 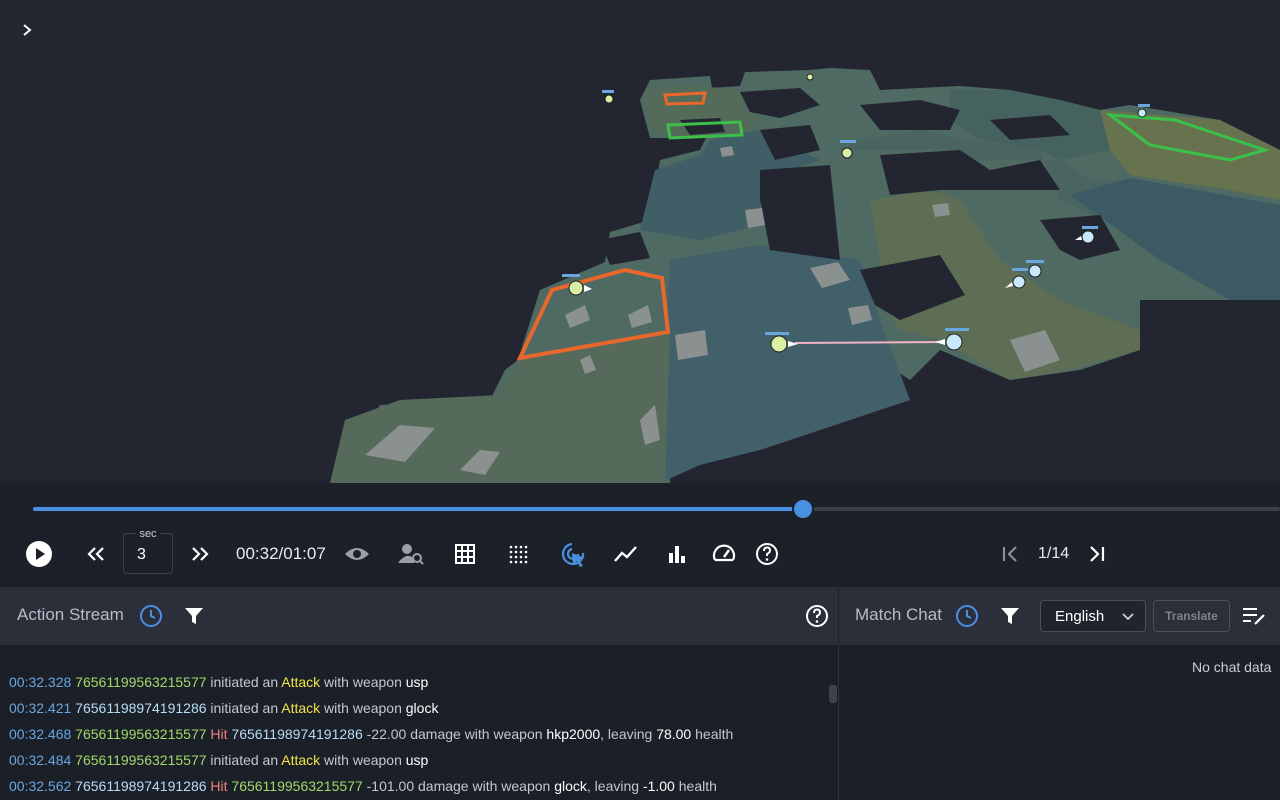 What do you see at coordinates (454, 734) in the screenshot?
I see `log-segment: -22.00 damage with weapon` at bounding box center [454, 734].